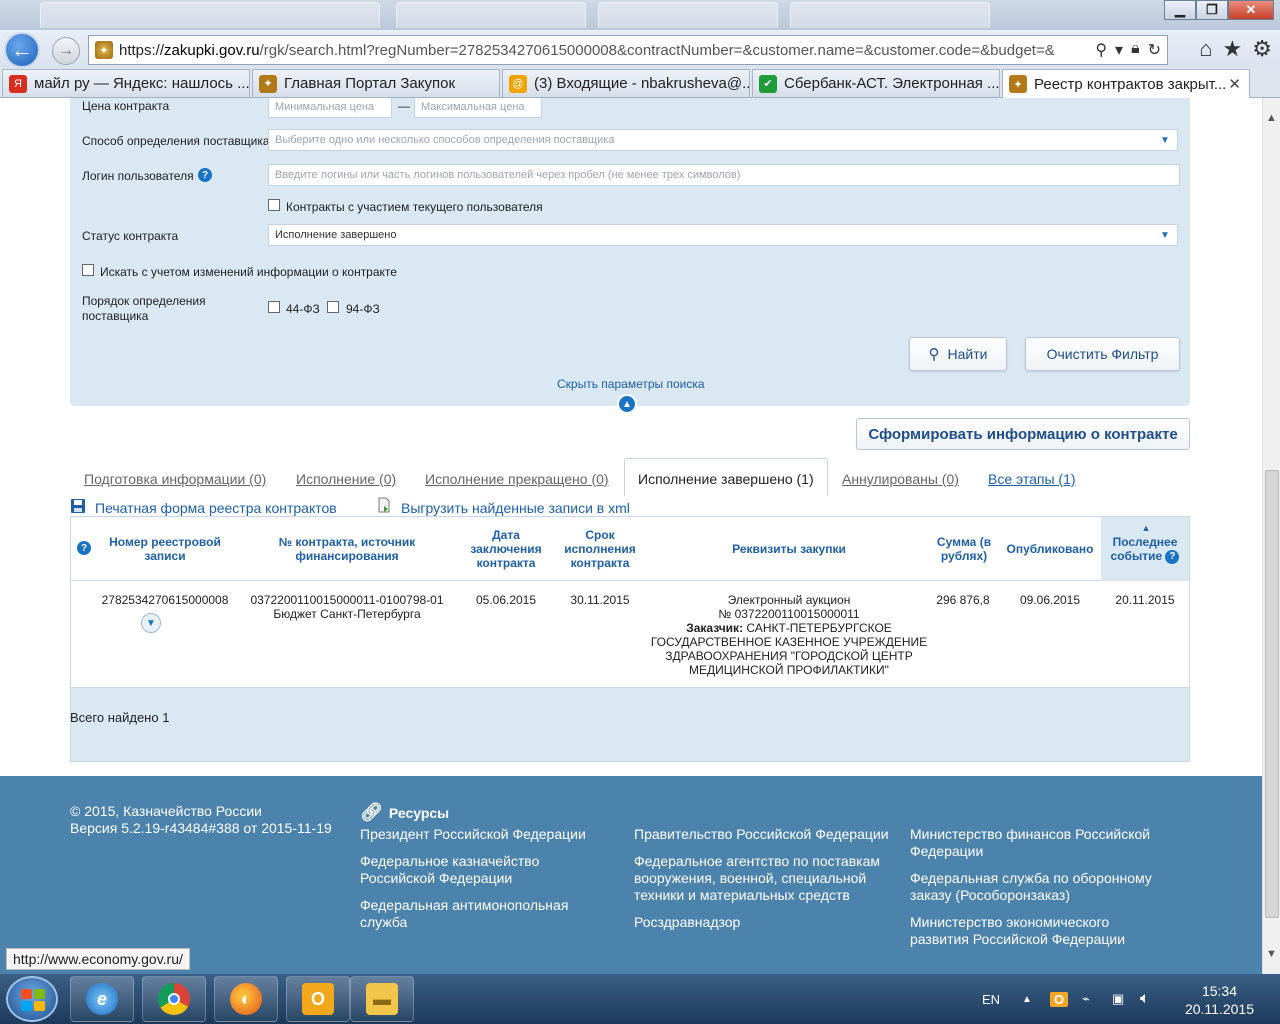  I want to click on start-button, so click(32, 999).